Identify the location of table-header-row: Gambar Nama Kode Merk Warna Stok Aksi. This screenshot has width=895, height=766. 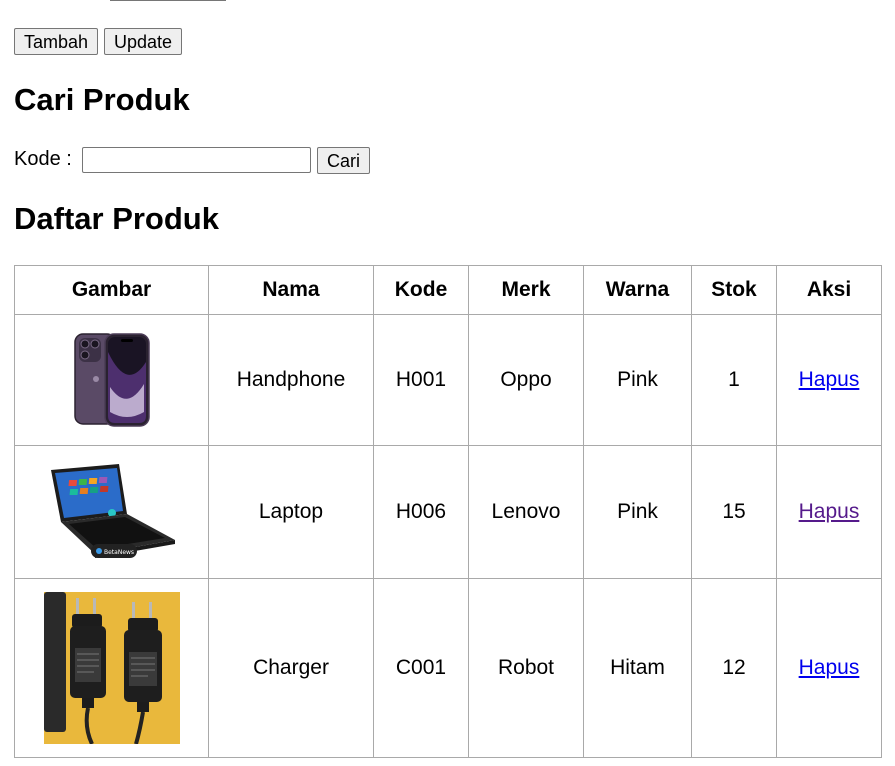
(448, 290).